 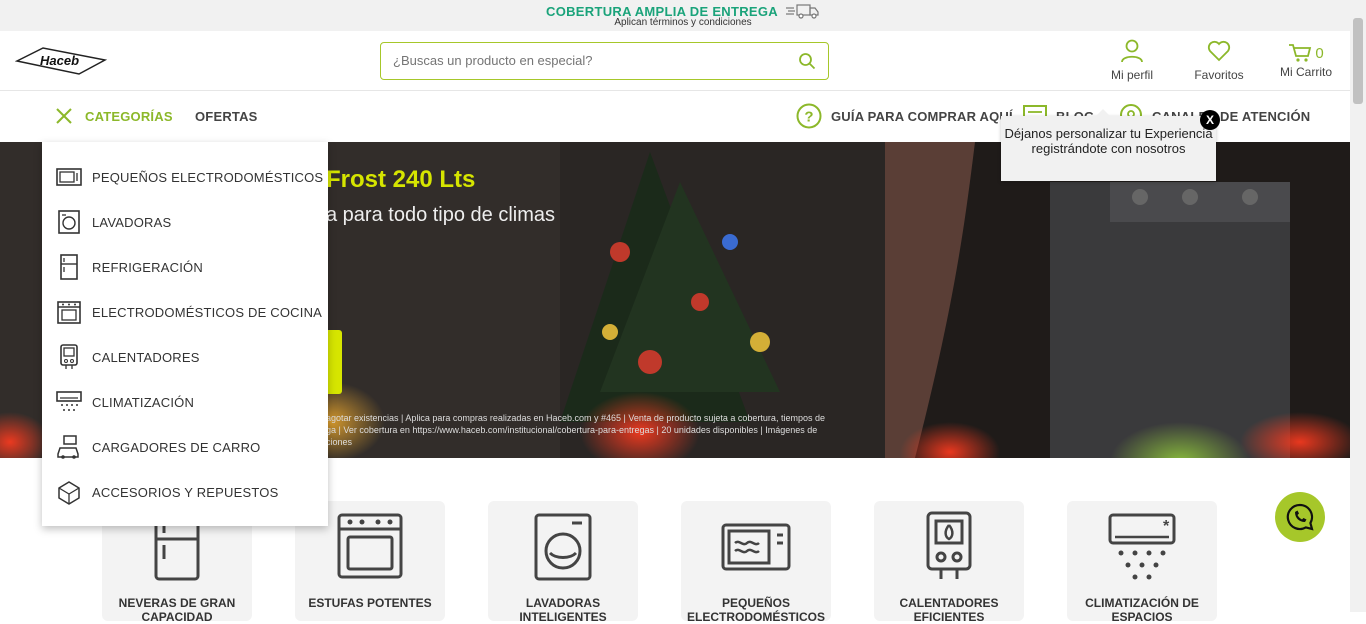 I want to click on category-item-small-appliances: PEQUEÑOS ELECTRODOMÉSTICOS, so click(x=189, y=177).